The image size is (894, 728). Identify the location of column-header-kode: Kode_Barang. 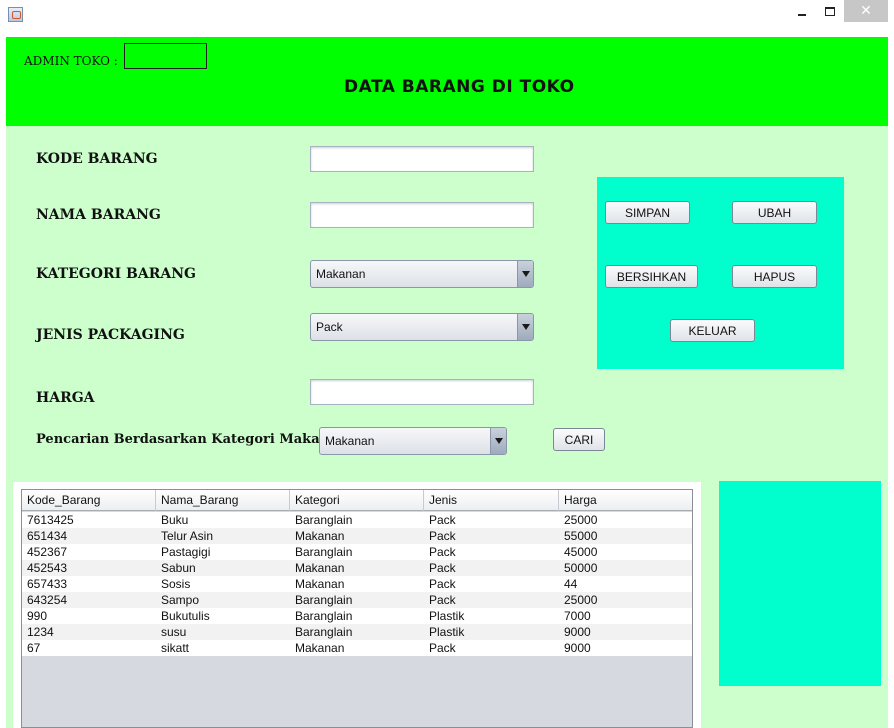
(89, 500).